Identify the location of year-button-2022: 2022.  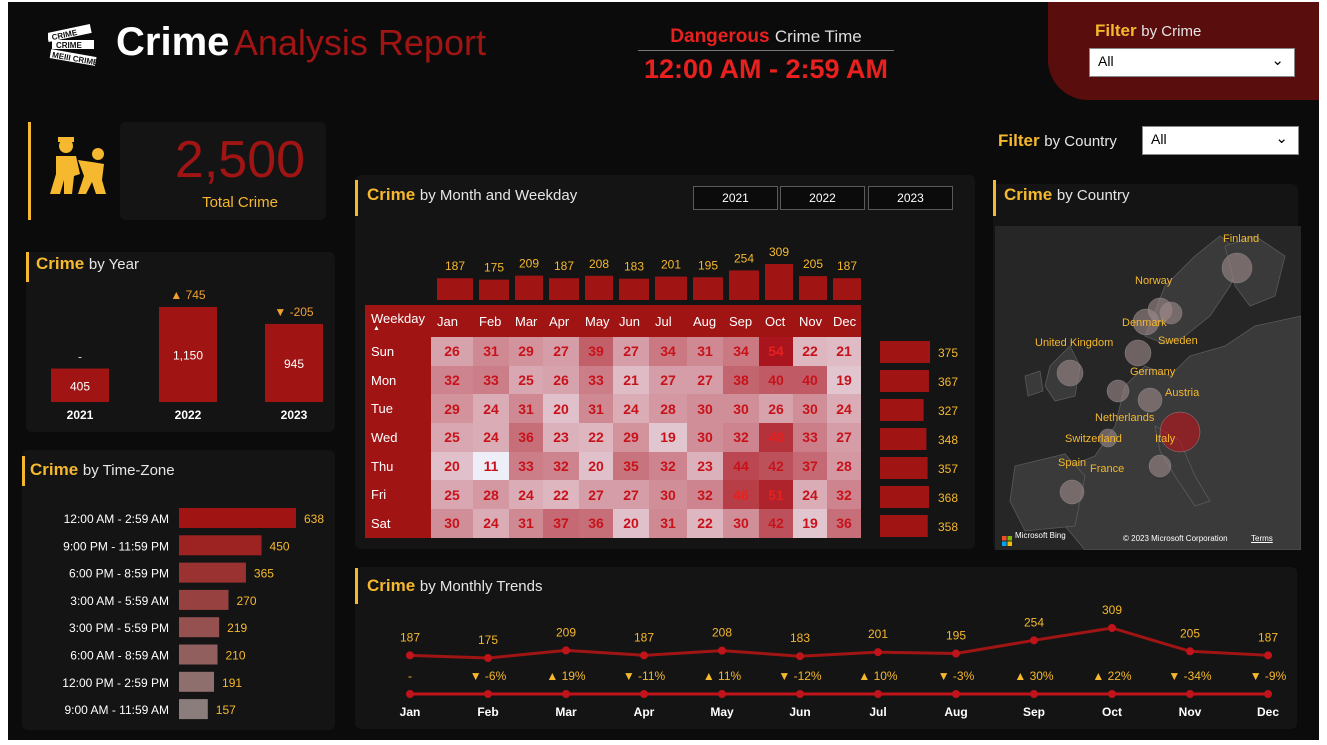
(822, 198).